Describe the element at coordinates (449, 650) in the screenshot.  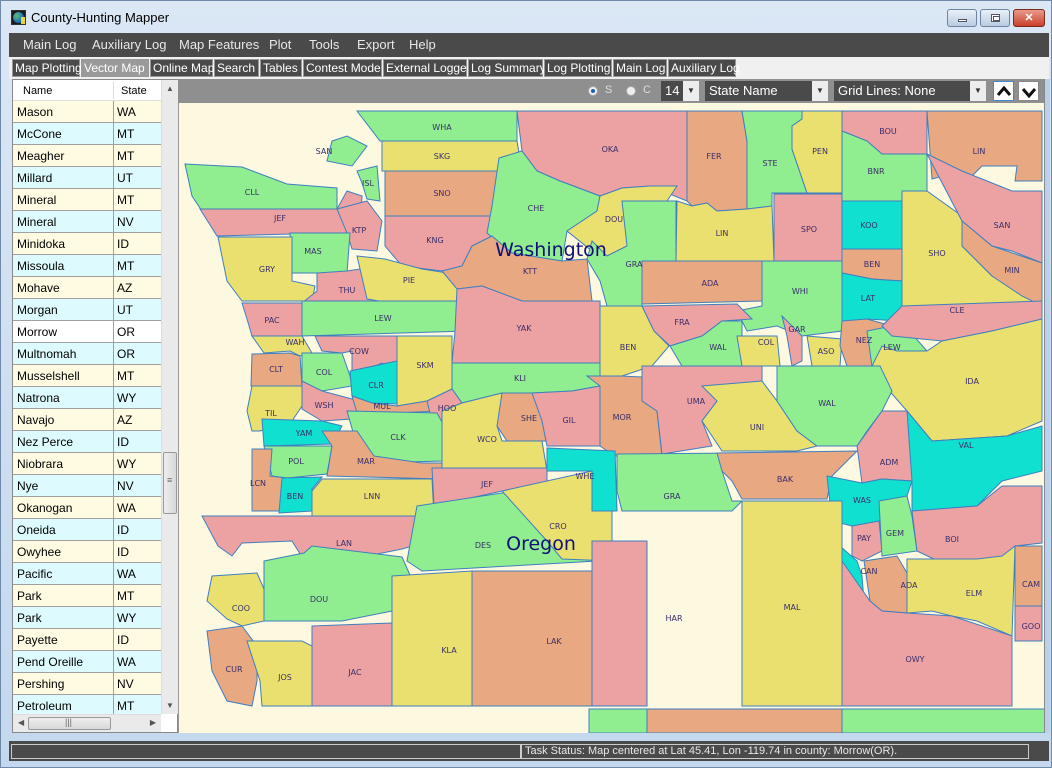
I see `county-label: KLA` at that location.